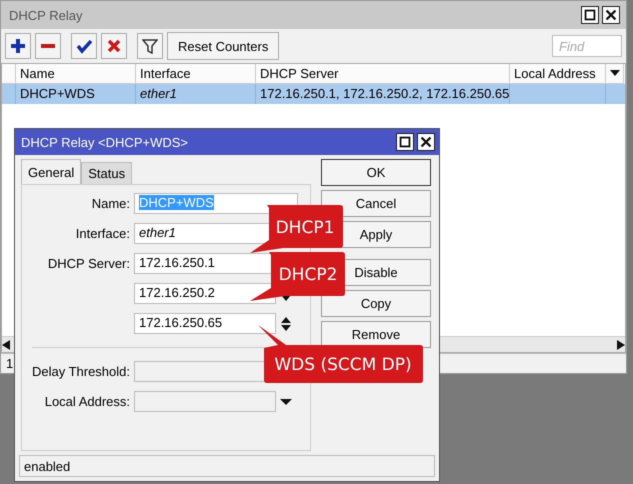  Describe the element at coordinates (80, 371) in the screenshot. I see `field-label: Delay Threshold:` at that location.